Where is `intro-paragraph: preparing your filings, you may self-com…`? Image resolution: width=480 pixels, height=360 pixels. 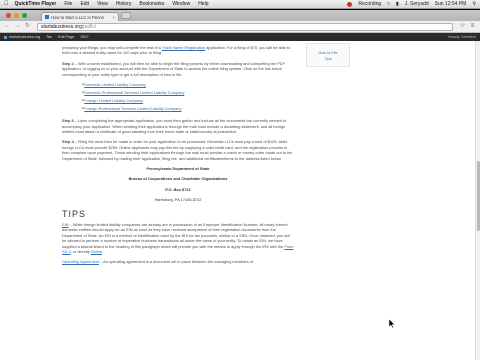
intro-paragraph: preparing your filings, you may self-com… is located at coordinates (176, 50).